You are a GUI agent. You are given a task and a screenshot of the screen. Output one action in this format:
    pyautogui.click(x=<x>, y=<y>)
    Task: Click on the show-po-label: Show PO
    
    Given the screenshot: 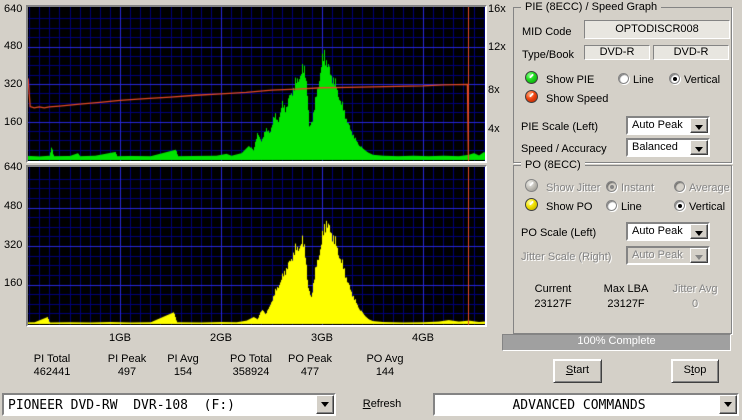 What is the action you would take?
    pyautogui.click(x=569, y=207)
    